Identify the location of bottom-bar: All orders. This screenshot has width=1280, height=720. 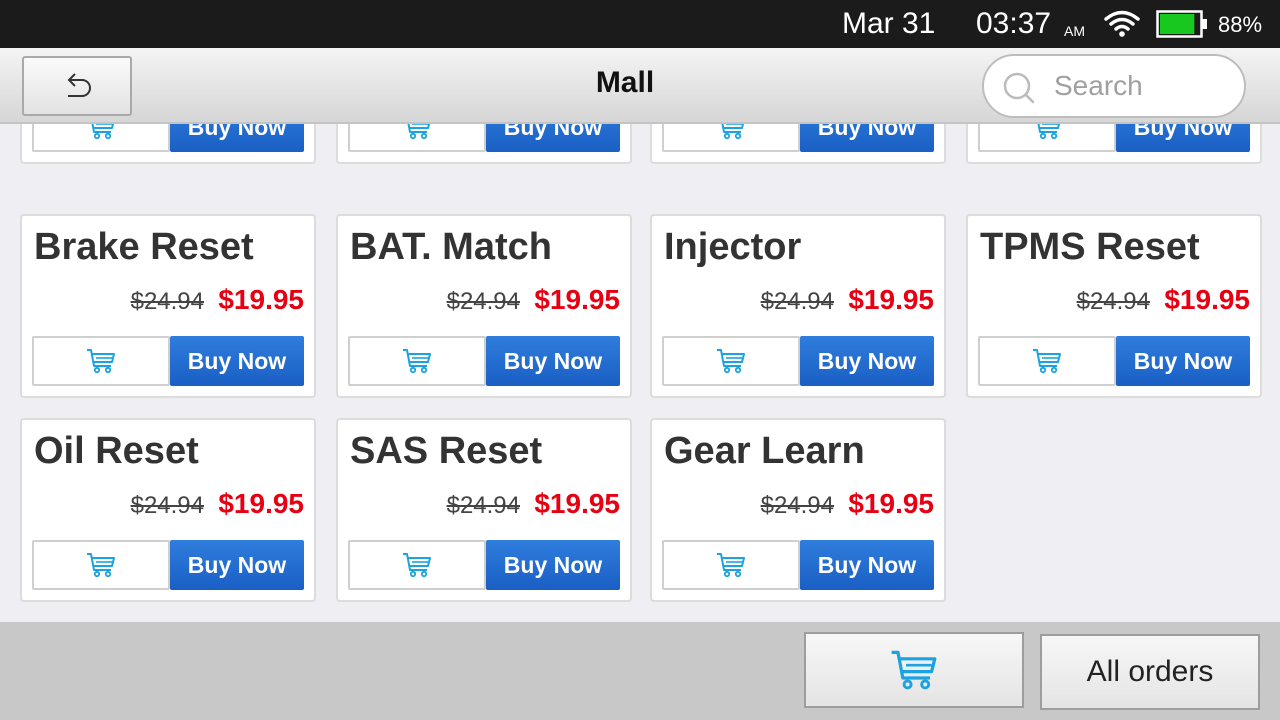
(640, 671).